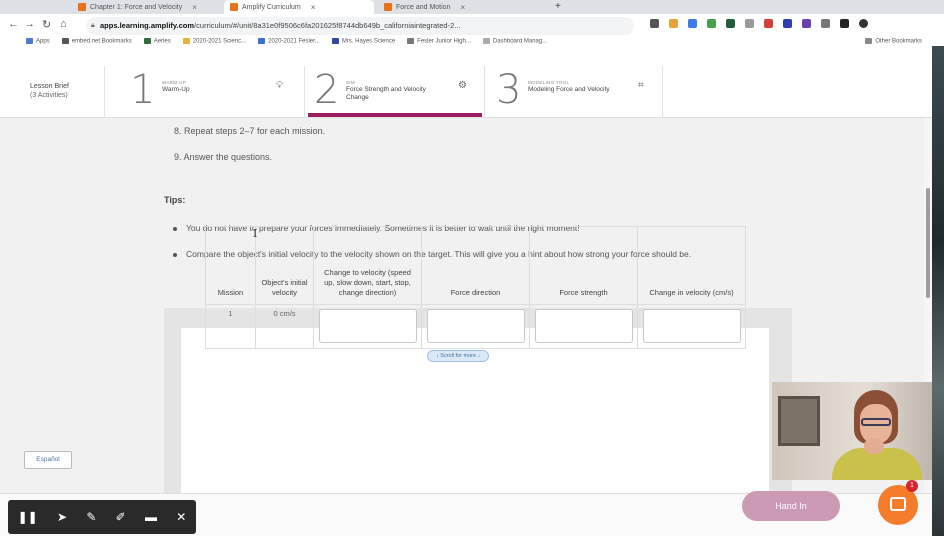 Image resolution: width=944 pixels, height=536 pixels. I want to click on tips-heading: Tips:, so click(175, 200).